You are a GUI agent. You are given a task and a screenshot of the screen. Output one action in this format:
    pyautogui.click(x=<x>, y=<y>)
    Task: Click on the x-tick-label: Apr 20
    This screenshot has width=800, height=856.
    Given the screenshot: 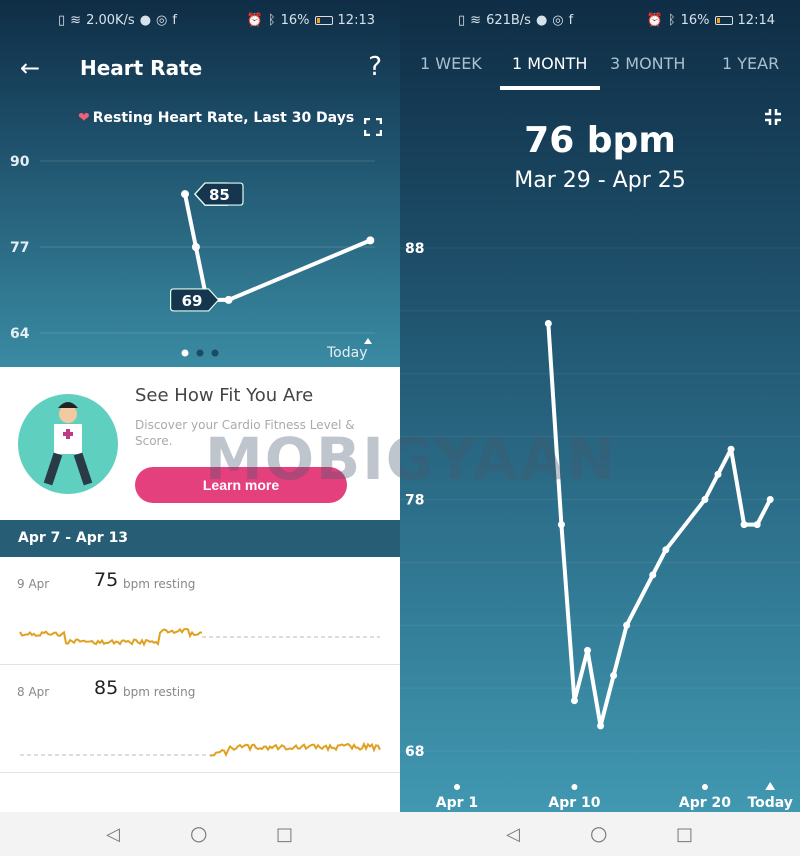 What is the action you would take?
    pyautogui.click(x=705, y=803)
    